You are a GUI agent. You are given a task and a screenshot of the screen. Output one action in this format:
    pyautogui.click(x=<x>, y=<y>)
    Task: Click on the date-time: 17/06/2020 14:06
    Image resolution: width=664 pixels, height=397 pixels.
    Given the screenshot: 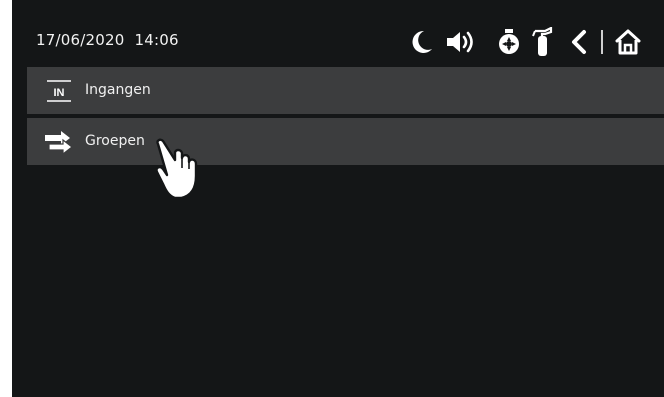 What is the action you would take?
    pyautogui.click(x=107, y=40)
    